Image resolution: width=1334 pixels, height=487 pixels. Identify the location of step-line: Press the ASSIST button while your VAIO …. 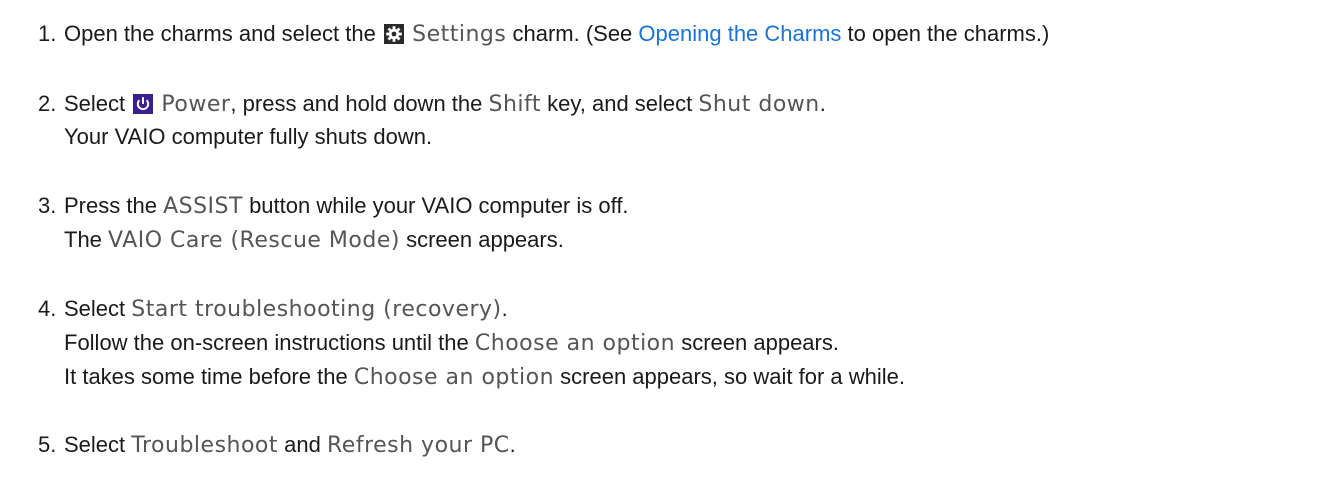
(346, 206).